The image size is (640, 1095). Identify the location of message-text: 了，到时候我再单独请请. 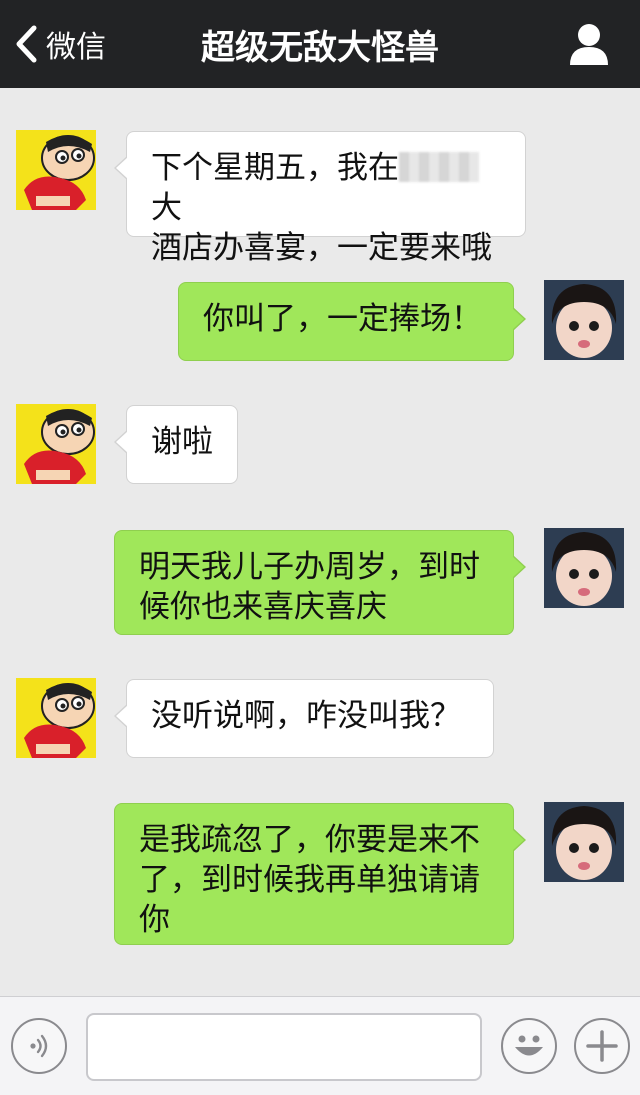
(309, 880).